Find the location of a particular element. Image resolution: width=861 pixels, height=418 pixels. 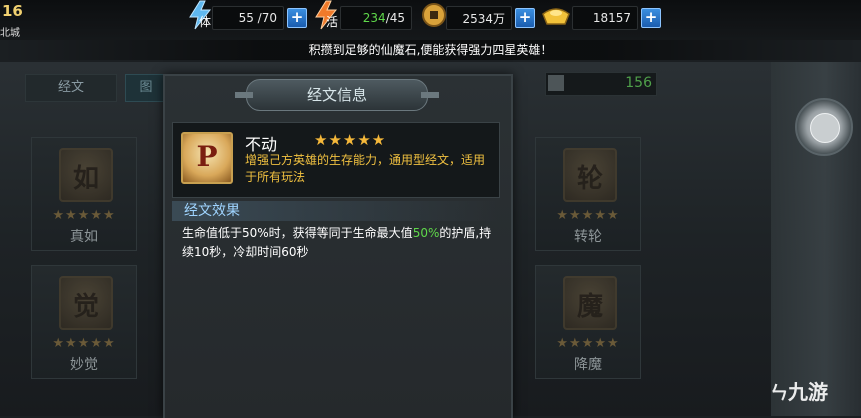

scripture-description: 增强己方英雄的生存能力，通用型经文，适用于所有玩法 is located at coordinates (365, 168).